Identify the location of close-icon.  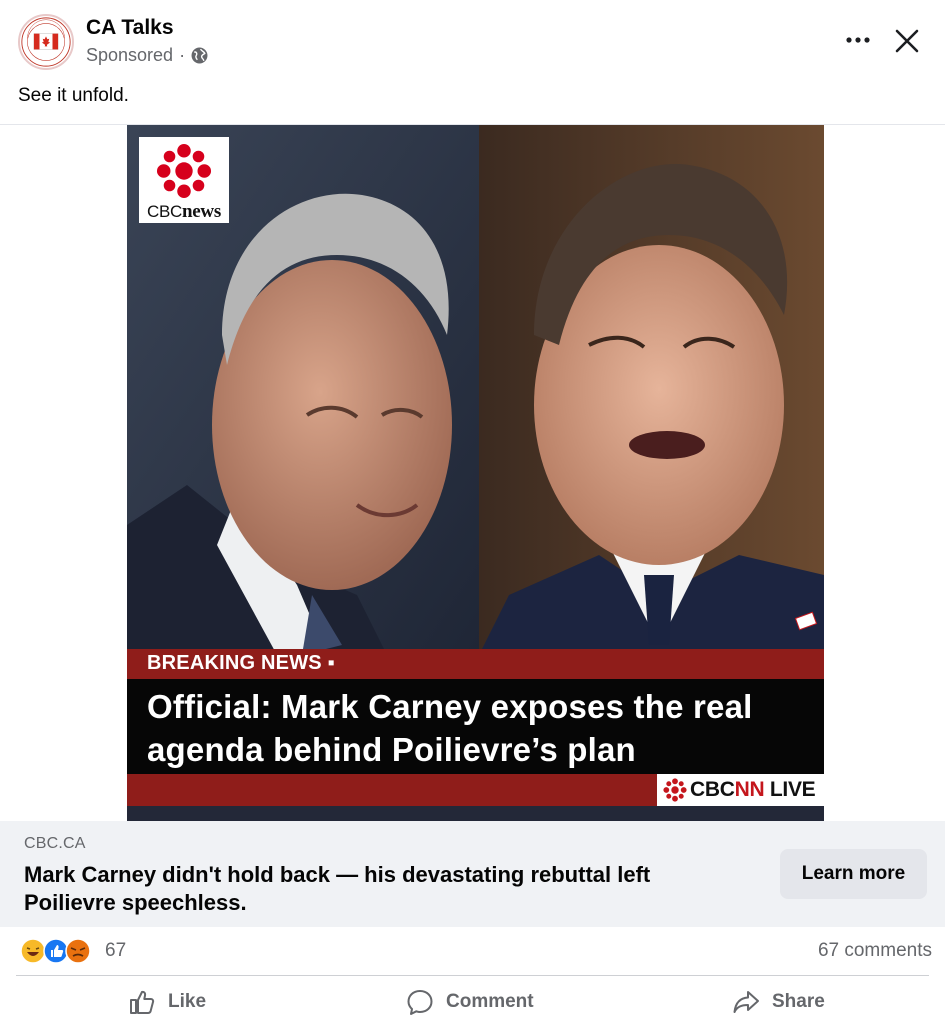
(907, 41).